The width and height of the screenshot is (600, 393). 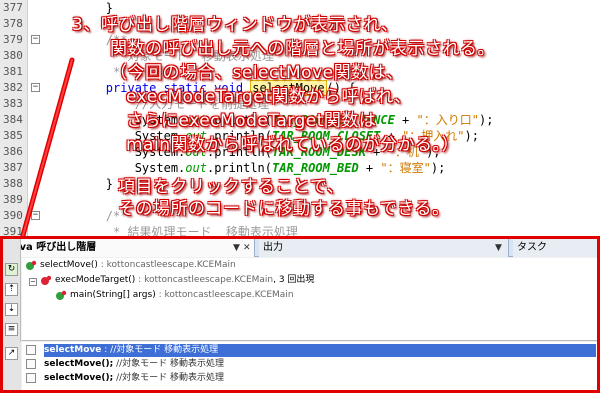 I want to click on line-number: 377, so click(x=13, y=7).